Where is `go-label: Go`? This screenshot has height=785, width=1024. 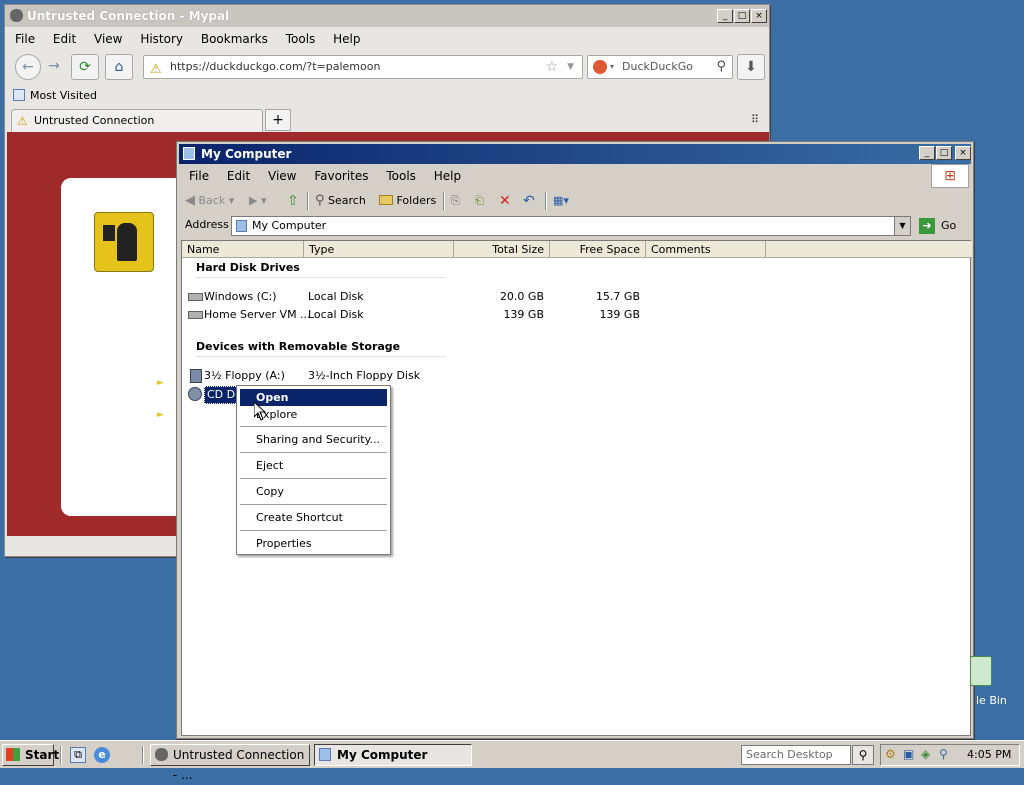
go-label: Go is located at coordinates (949, 225).